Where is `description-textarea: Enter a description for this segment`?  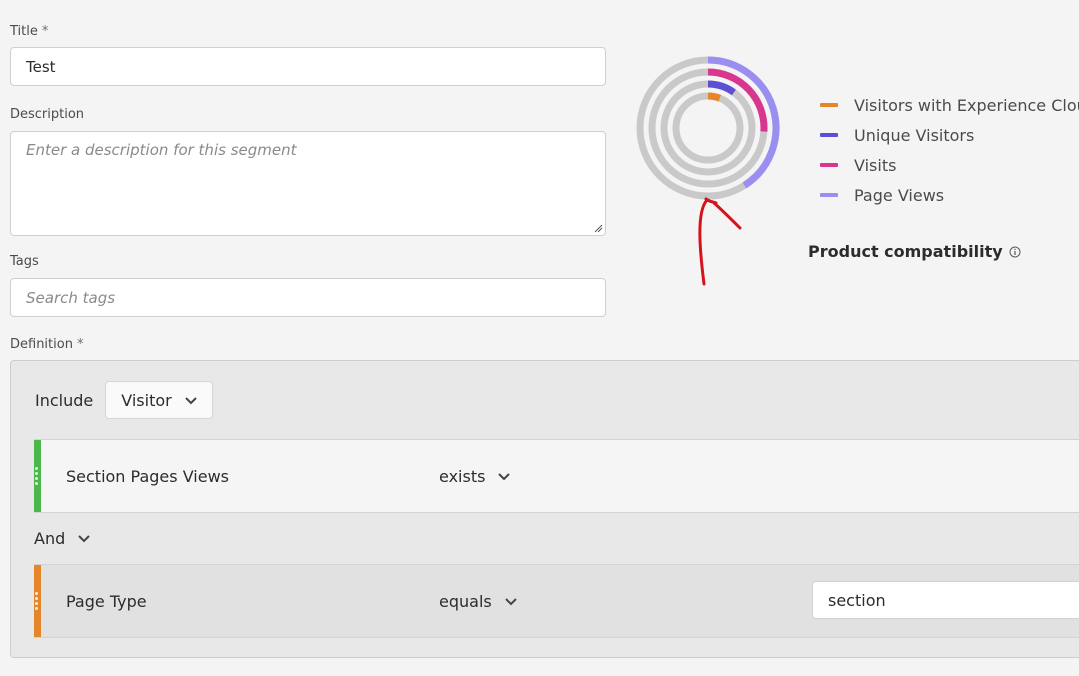
description-textarea: Enter a description for this segment is located at coordinates (308, 183).